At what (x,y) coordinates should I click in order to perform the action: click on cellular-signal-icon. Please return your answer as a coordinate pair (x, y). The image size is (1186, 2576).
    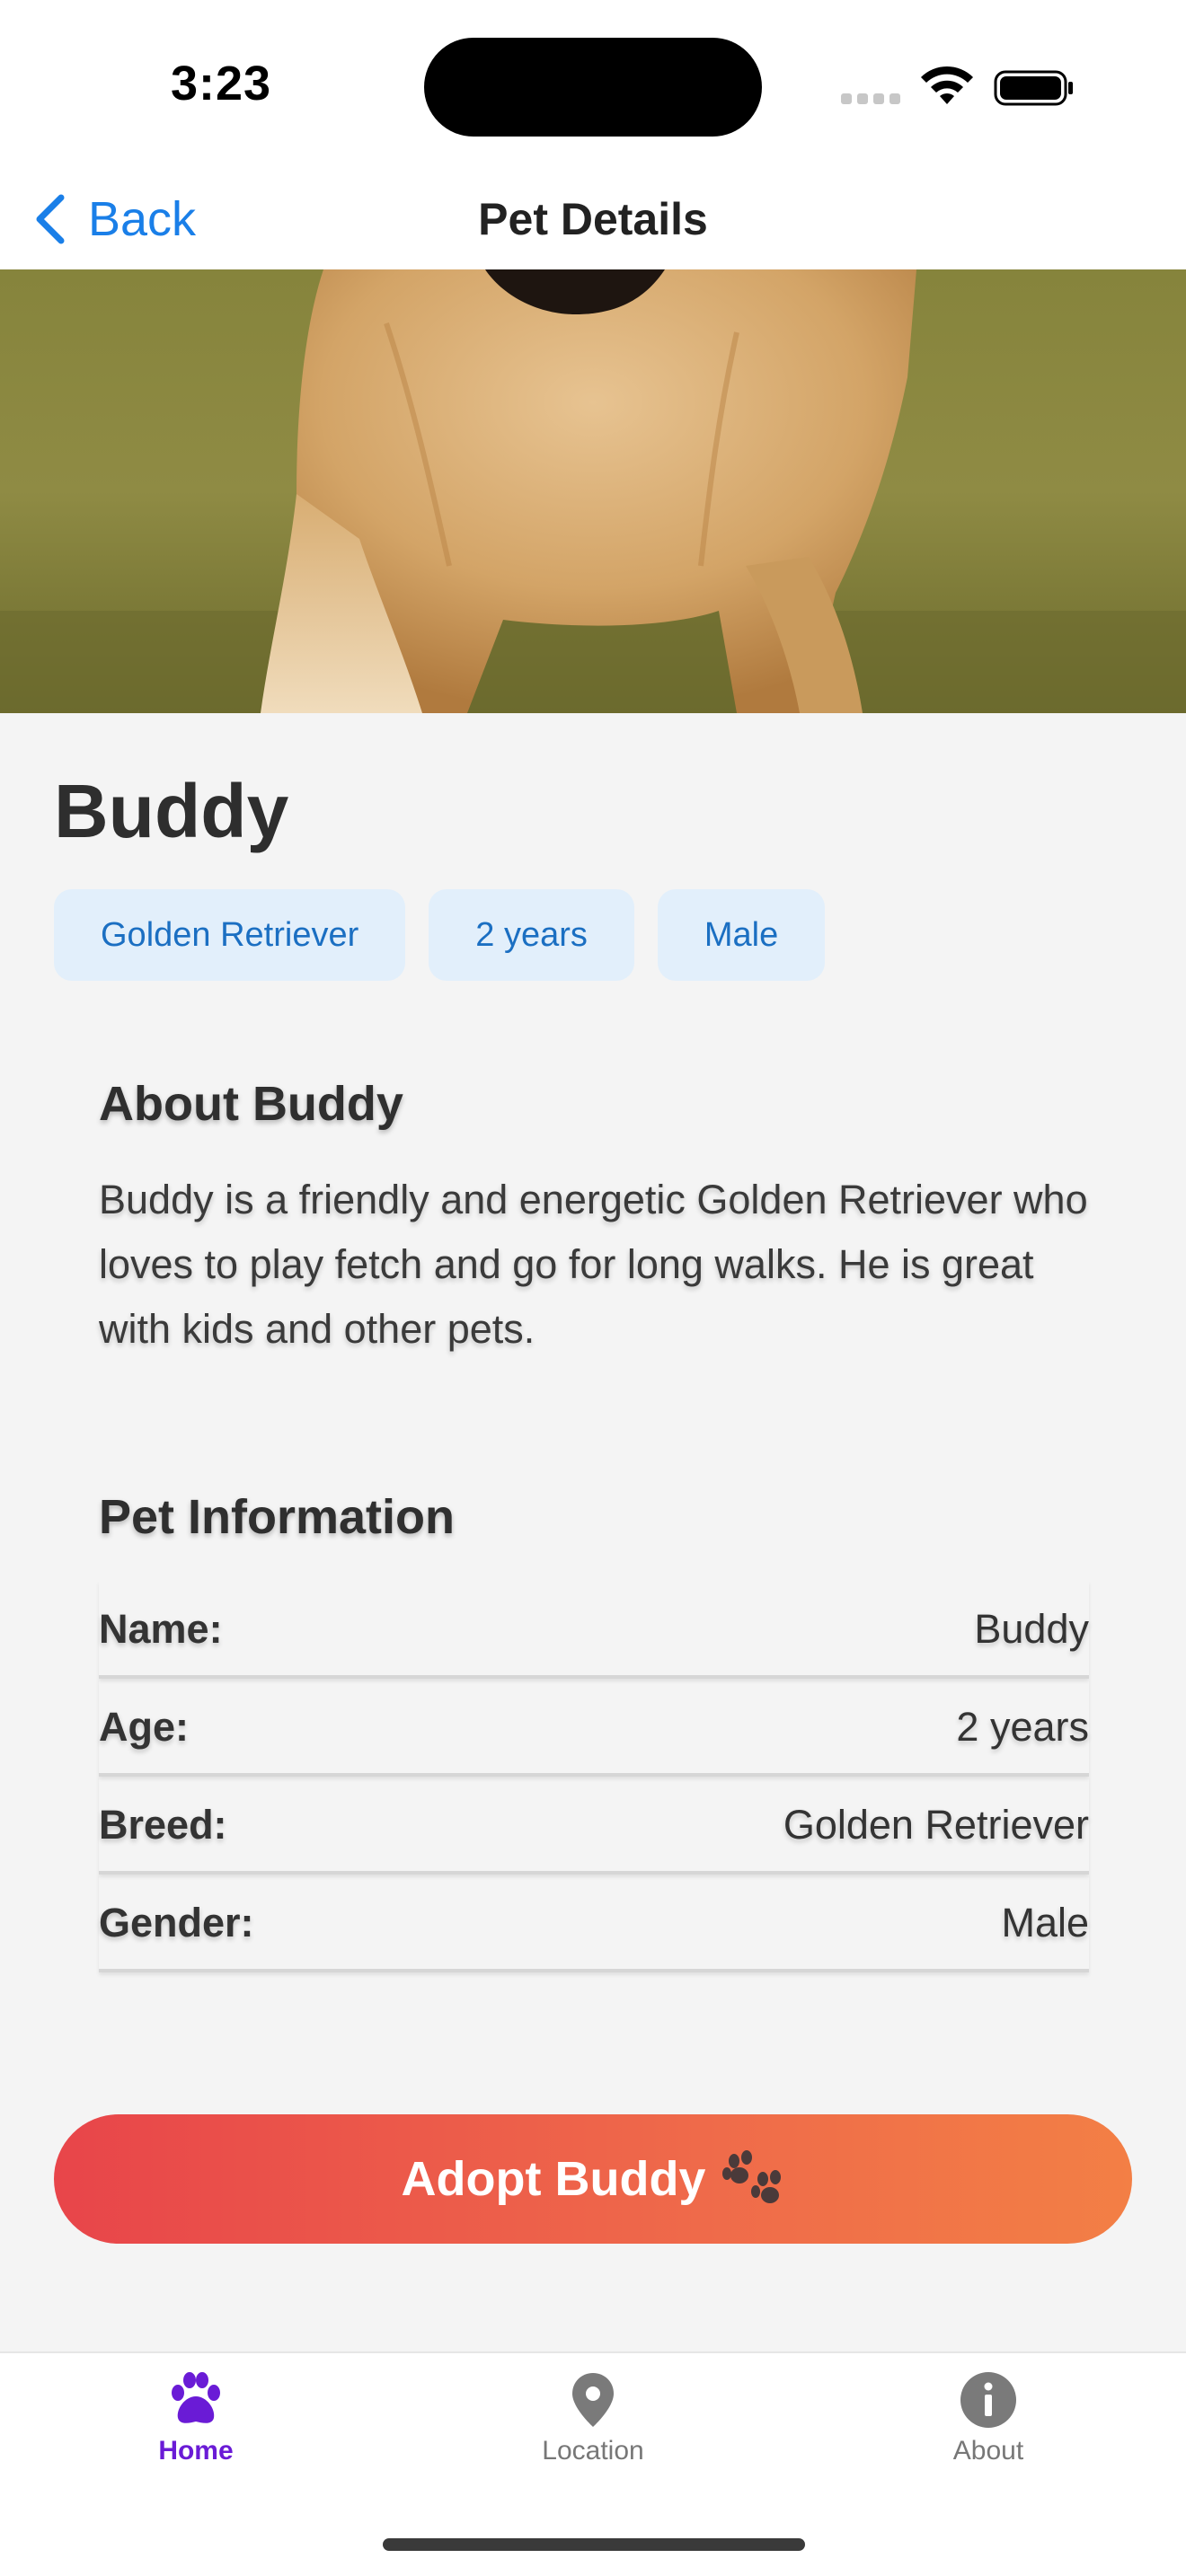
    Looking at the image, I should click on (870, 99).